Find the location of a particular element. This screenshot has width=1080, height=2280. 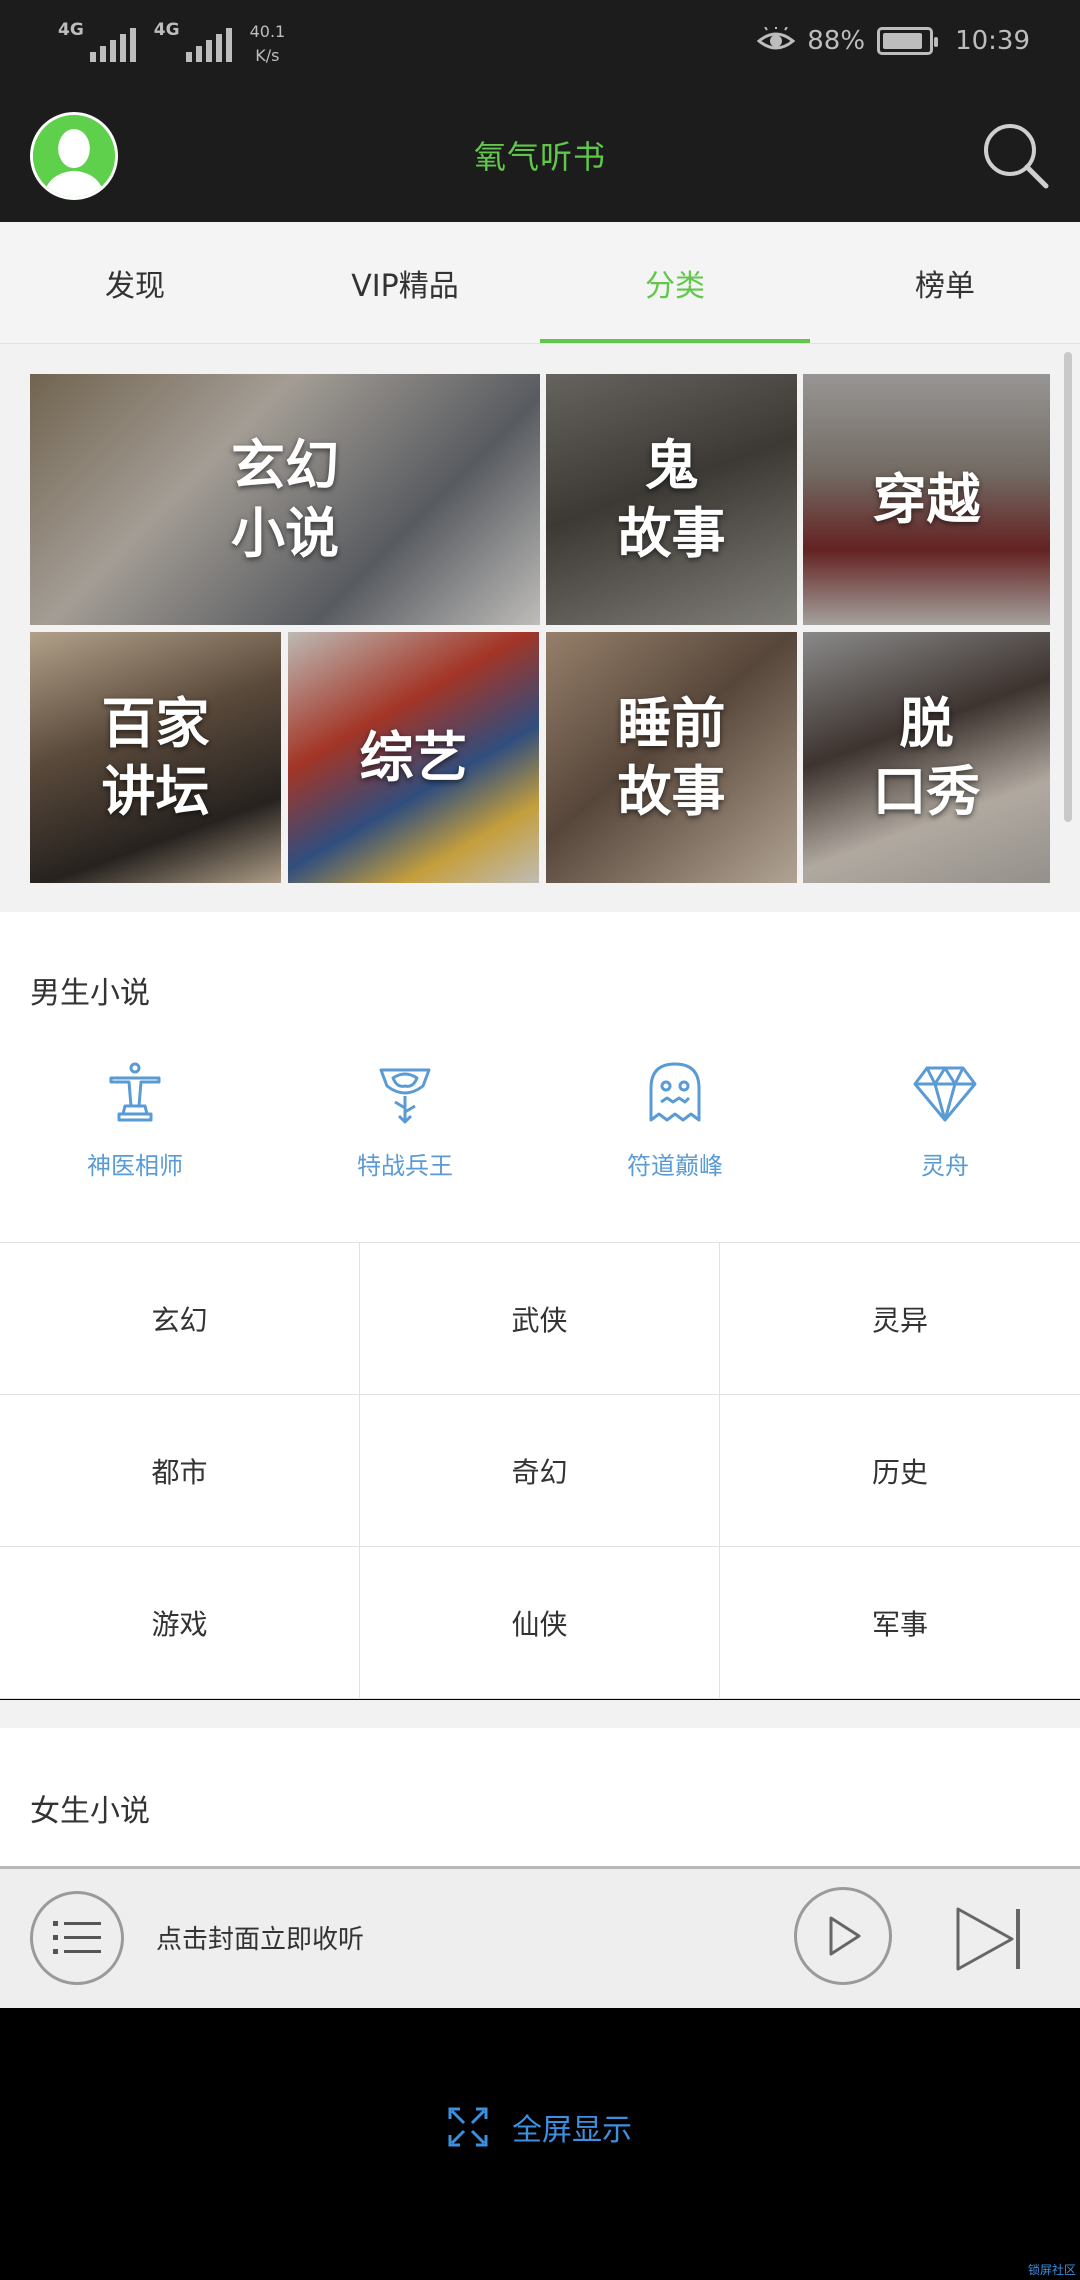

ghost-icon is located at coordinates (675, 1092).